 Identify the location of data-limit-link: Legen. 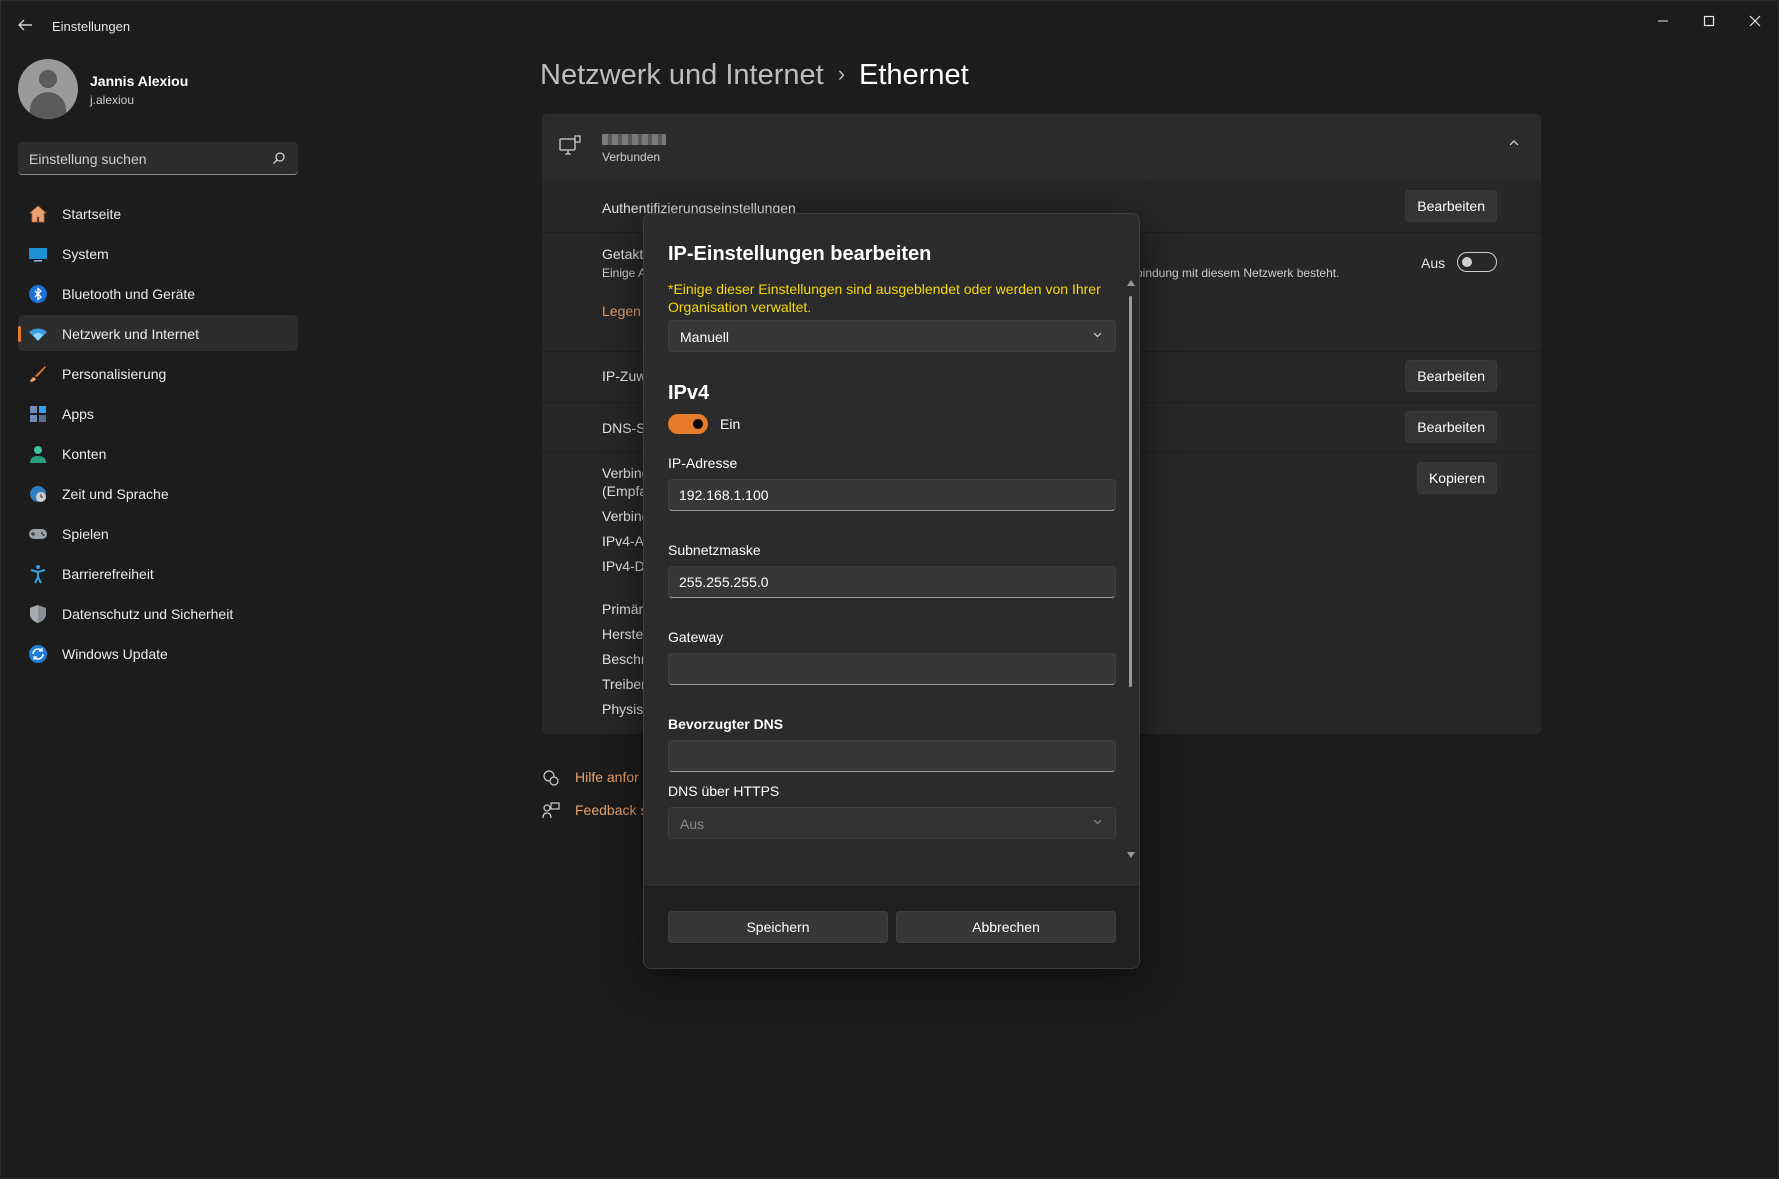
(621, 311).